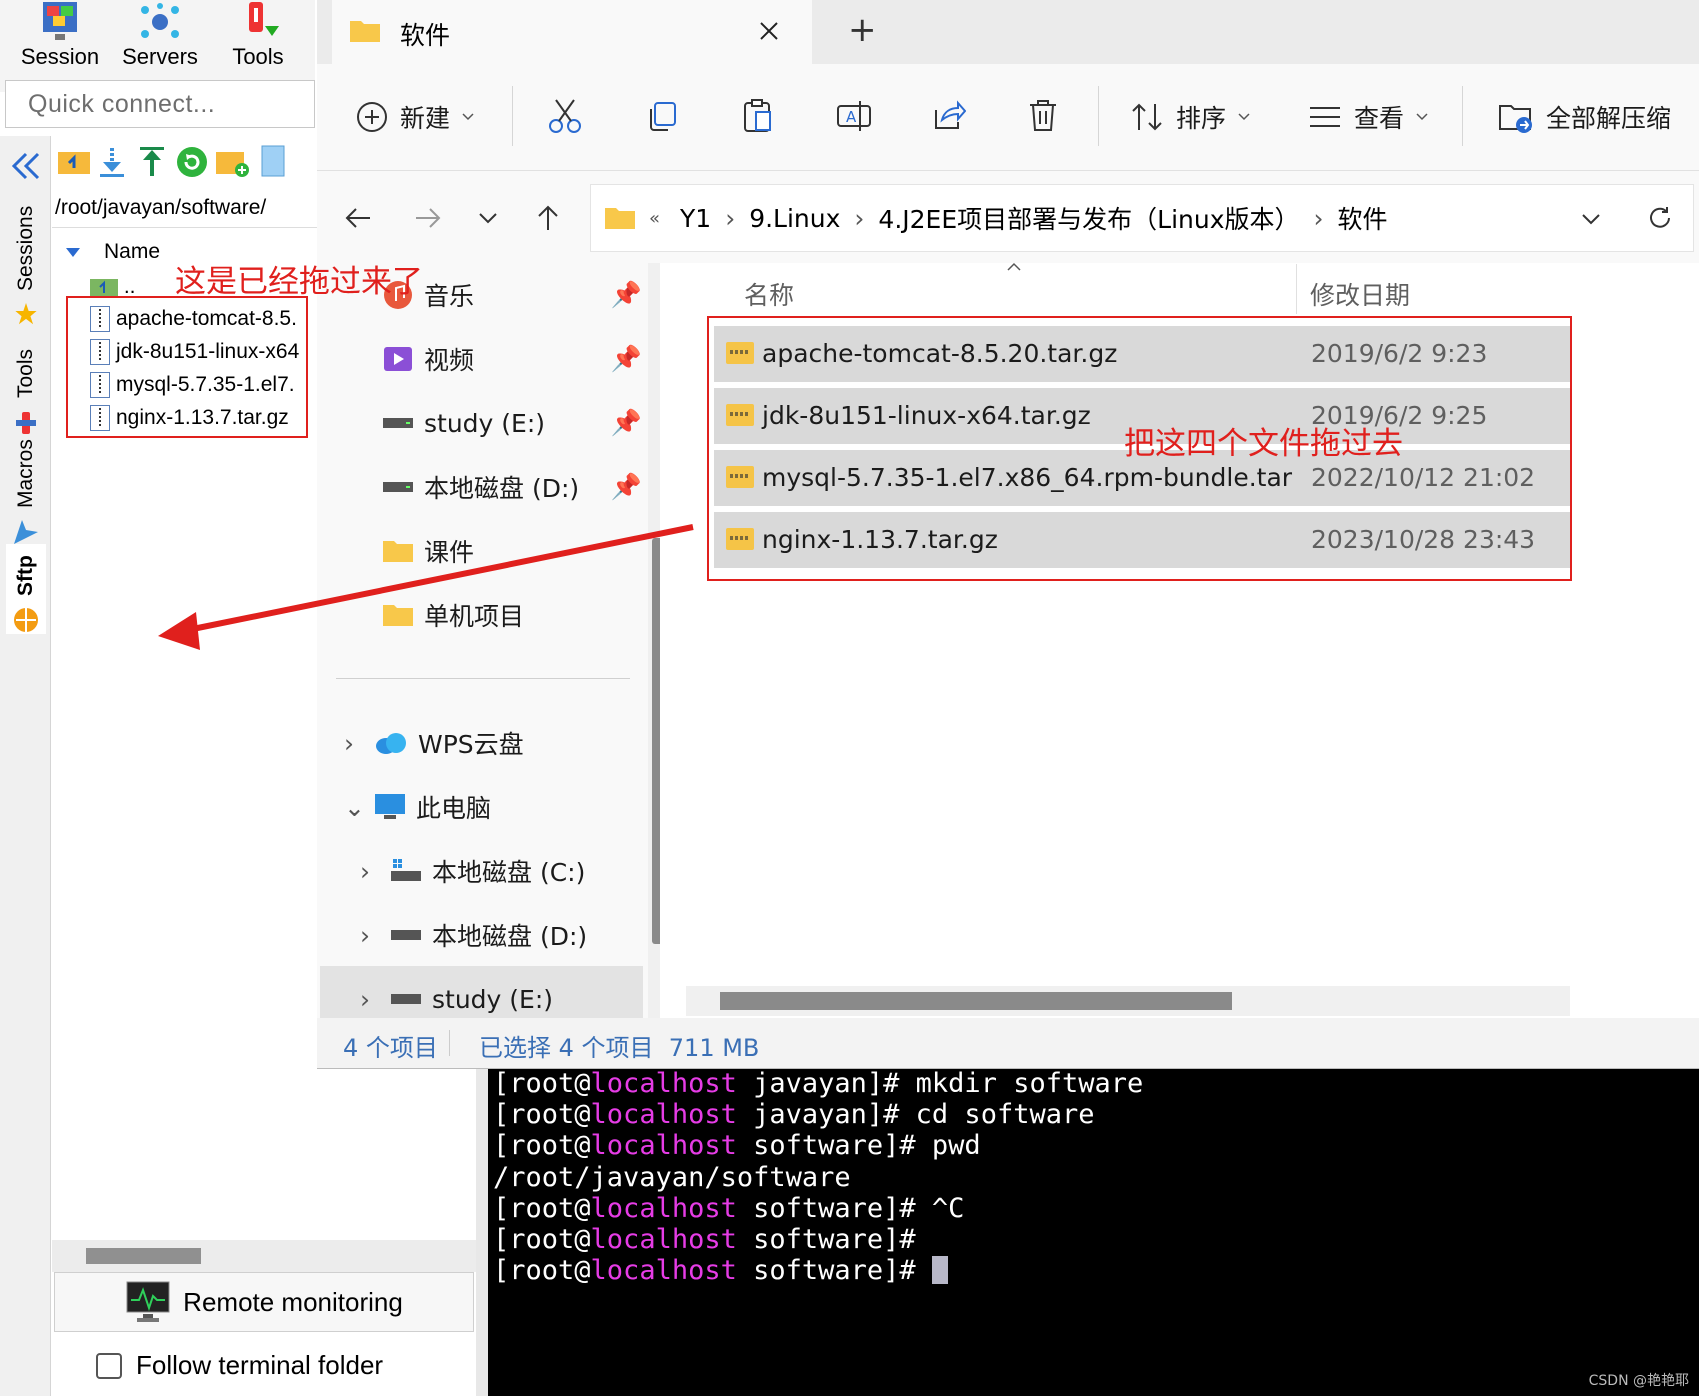 This screenshot has height=1396, width=1699. I want to click on breadcrumb-overflow: «, so click(654, 218).